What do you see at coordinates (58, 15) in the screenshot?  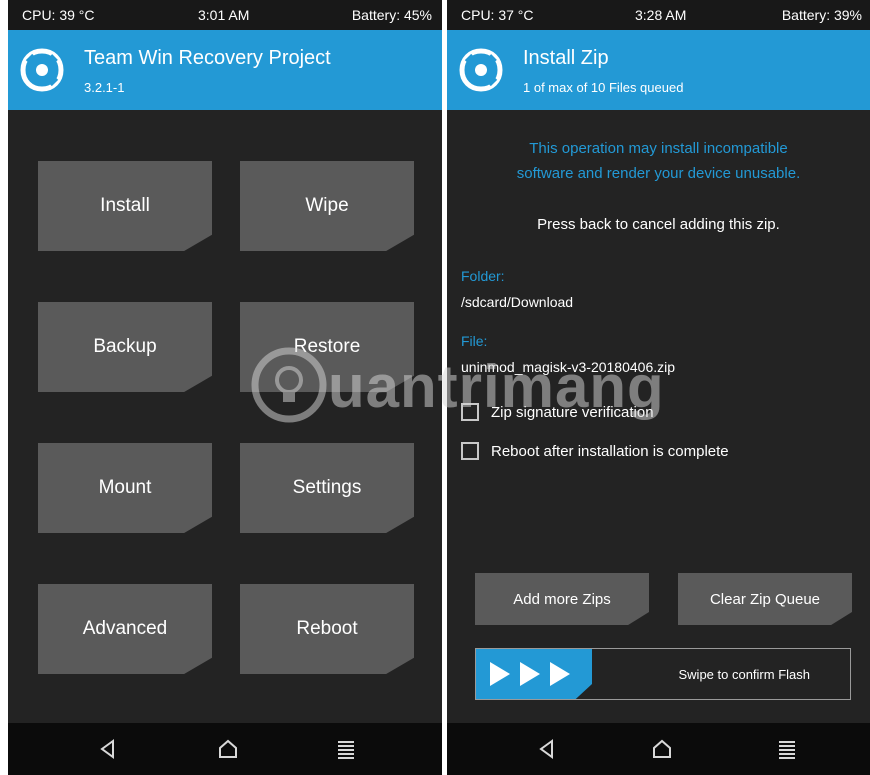 I see `cpu-temp: CPU: 39 °C` at bounding box center [58, 15].